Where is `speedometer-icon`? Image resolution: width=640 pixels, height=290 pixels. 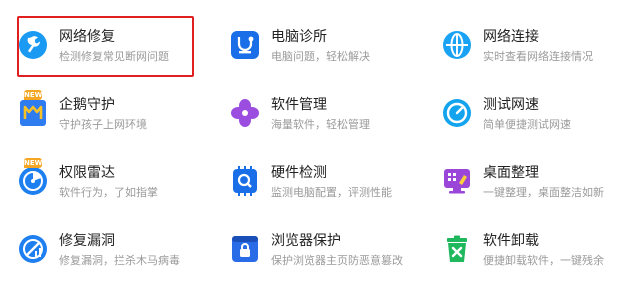
speedometer-icon is located at coordinates (457, 113).